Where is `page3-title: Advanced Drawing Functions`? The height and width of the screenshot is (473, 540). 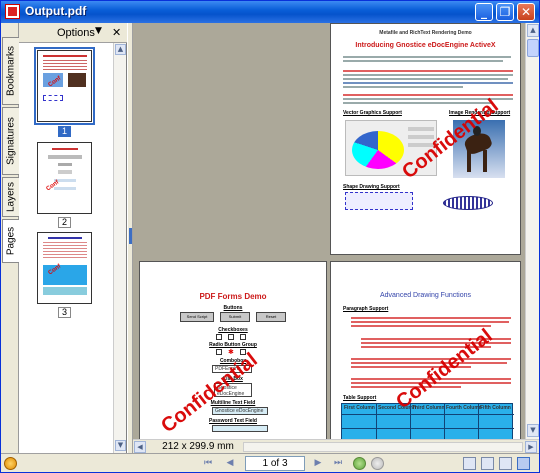 page3-title: Advanced Drawing Functions is located at coordinates (425, 295).